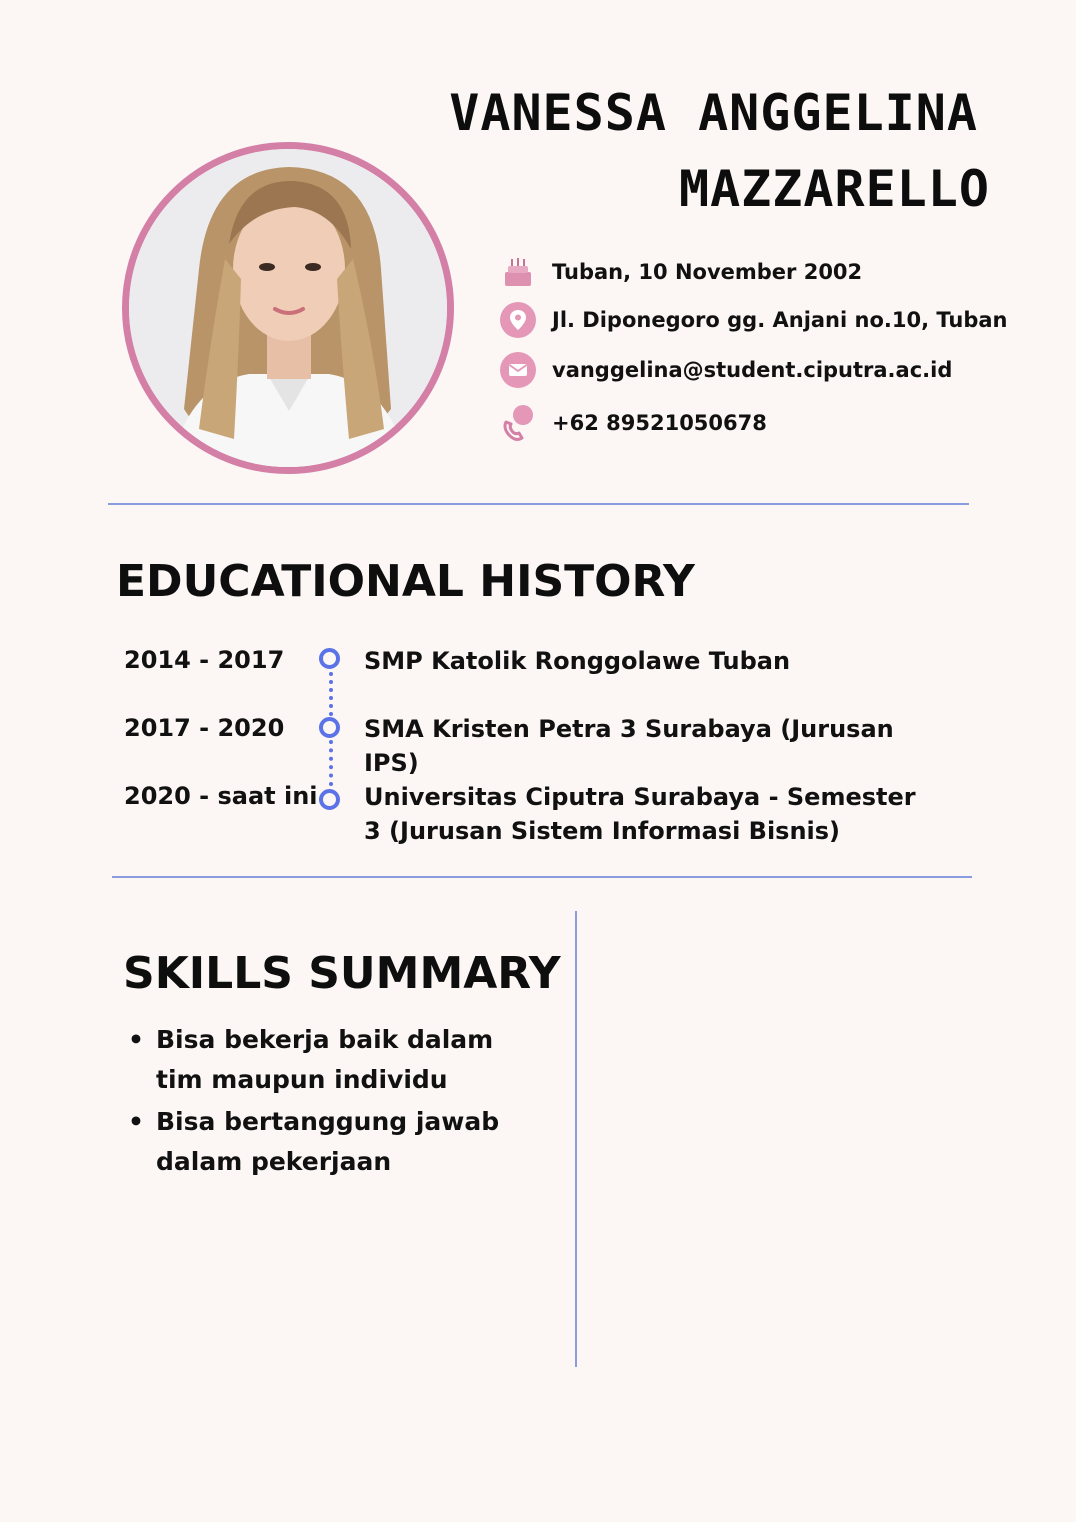 The image size is (1076, 1522). Describe the element at coordinates (752, 370) in the screenshot. I see `email-text: vanggelina@student.ciputra.ac.id` at that location.